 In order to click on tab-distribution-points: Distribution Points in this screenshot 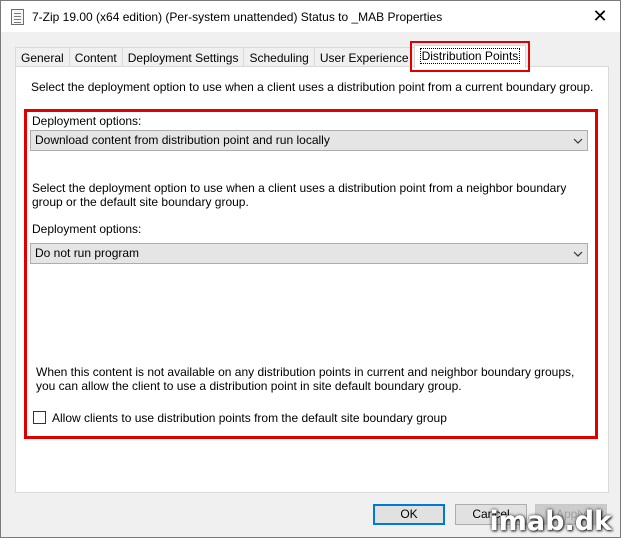, I will do `click(470, 56)`.